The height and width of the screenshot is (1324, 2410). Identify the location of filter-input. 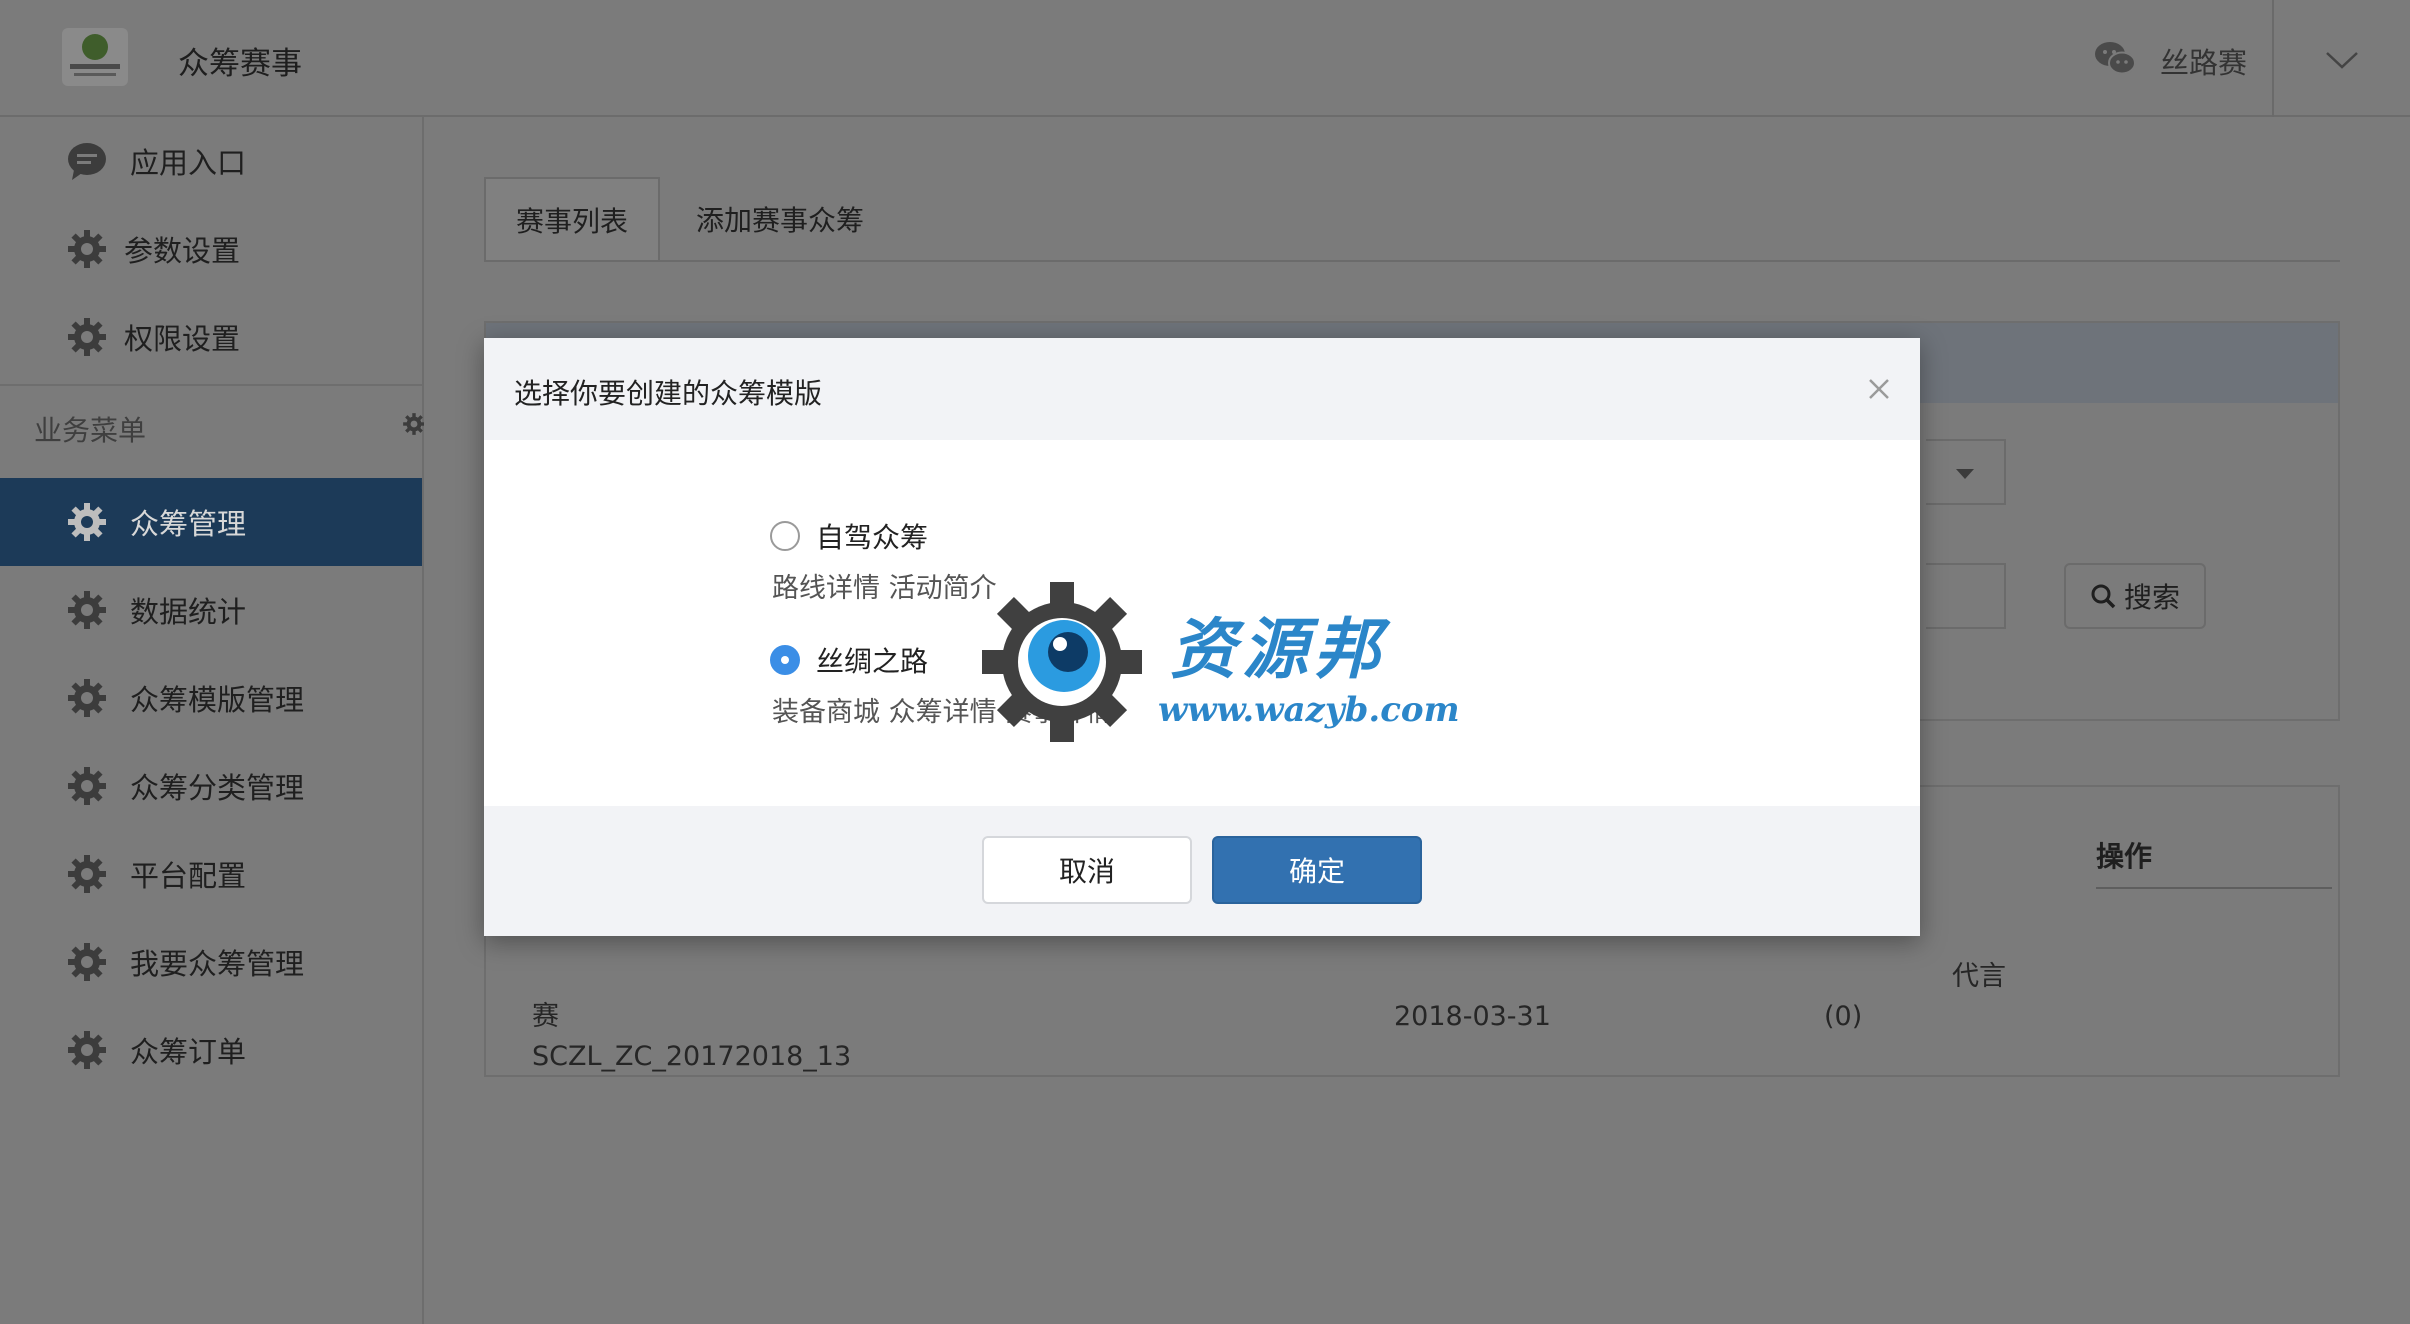
(1966, 596).